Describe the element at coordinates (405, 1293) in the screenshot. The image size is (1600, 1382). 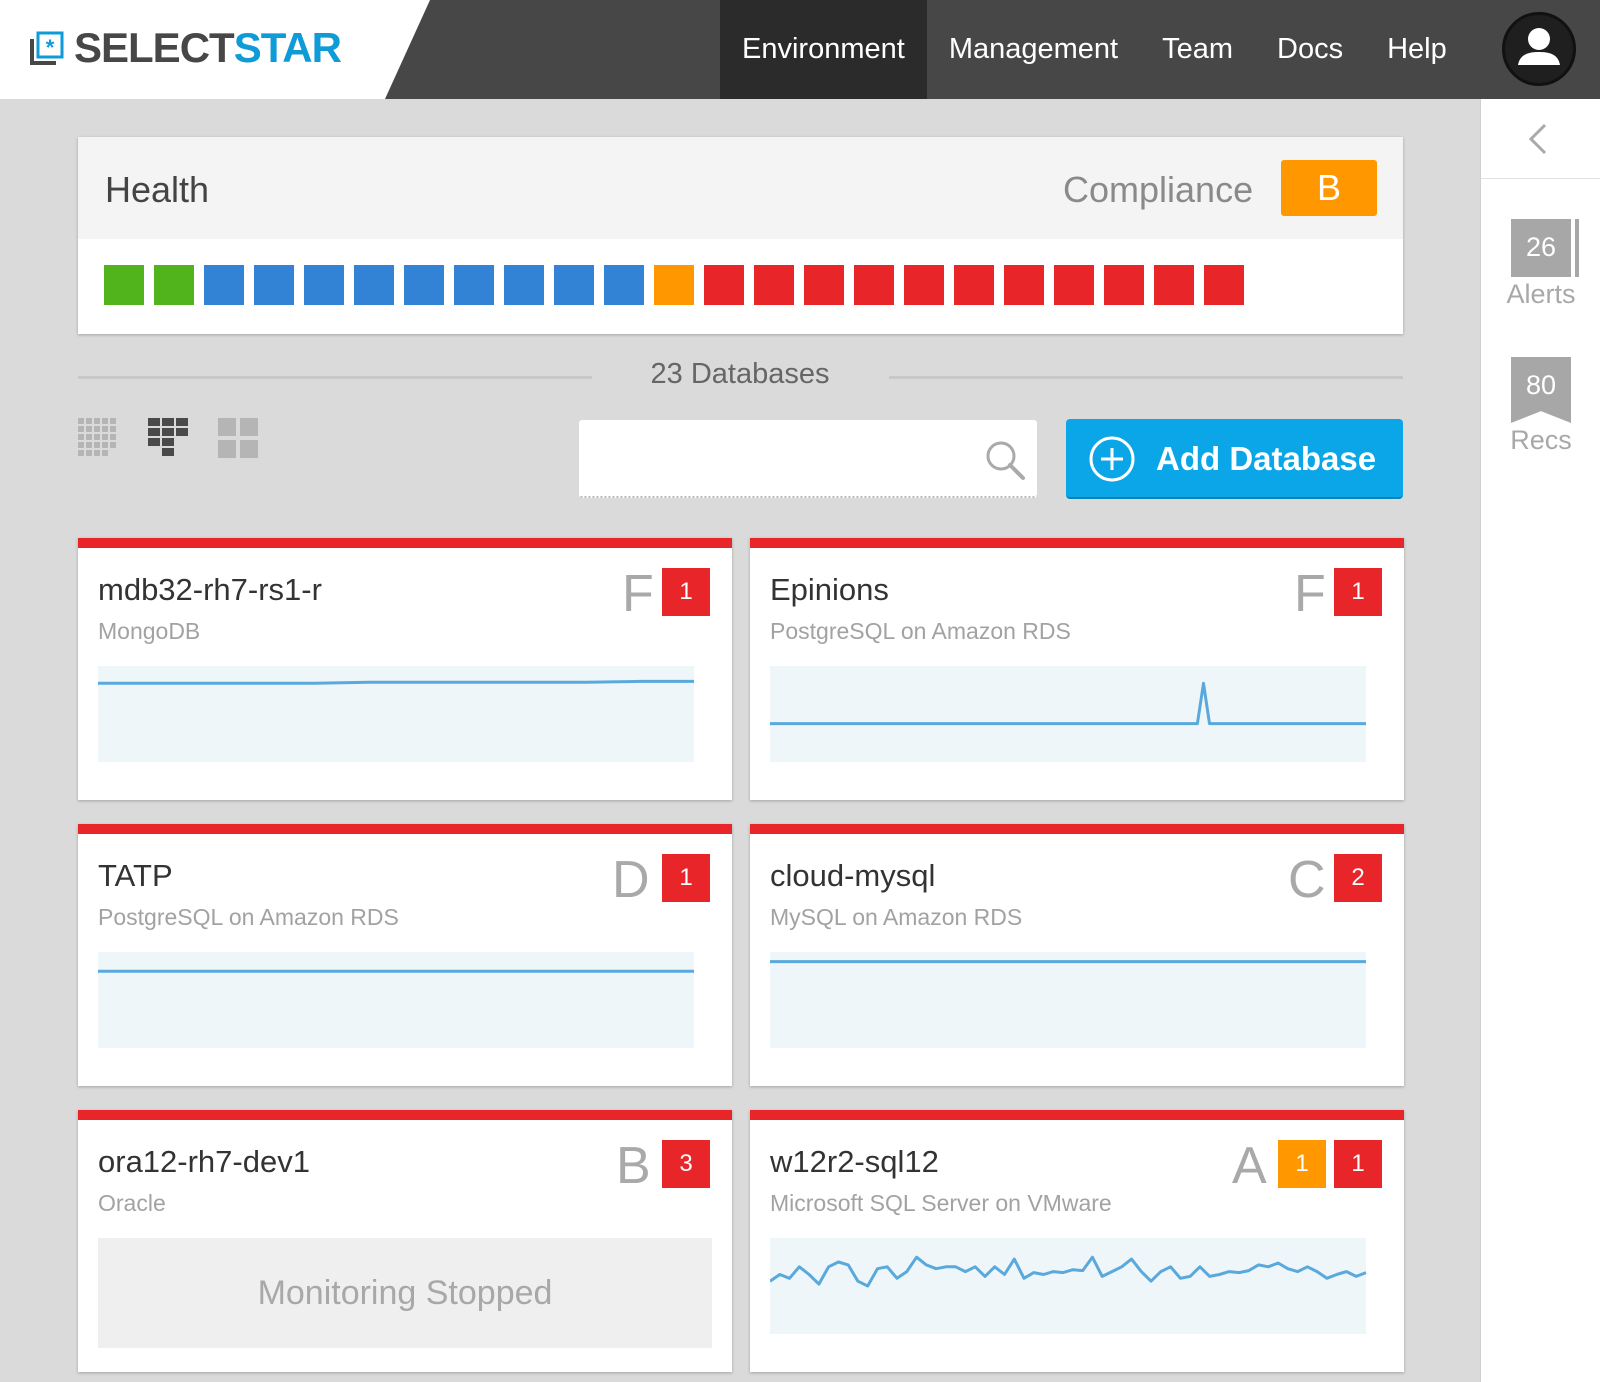
I see `monitoring-stopped-panel: Monitoring Stopped` at that location.